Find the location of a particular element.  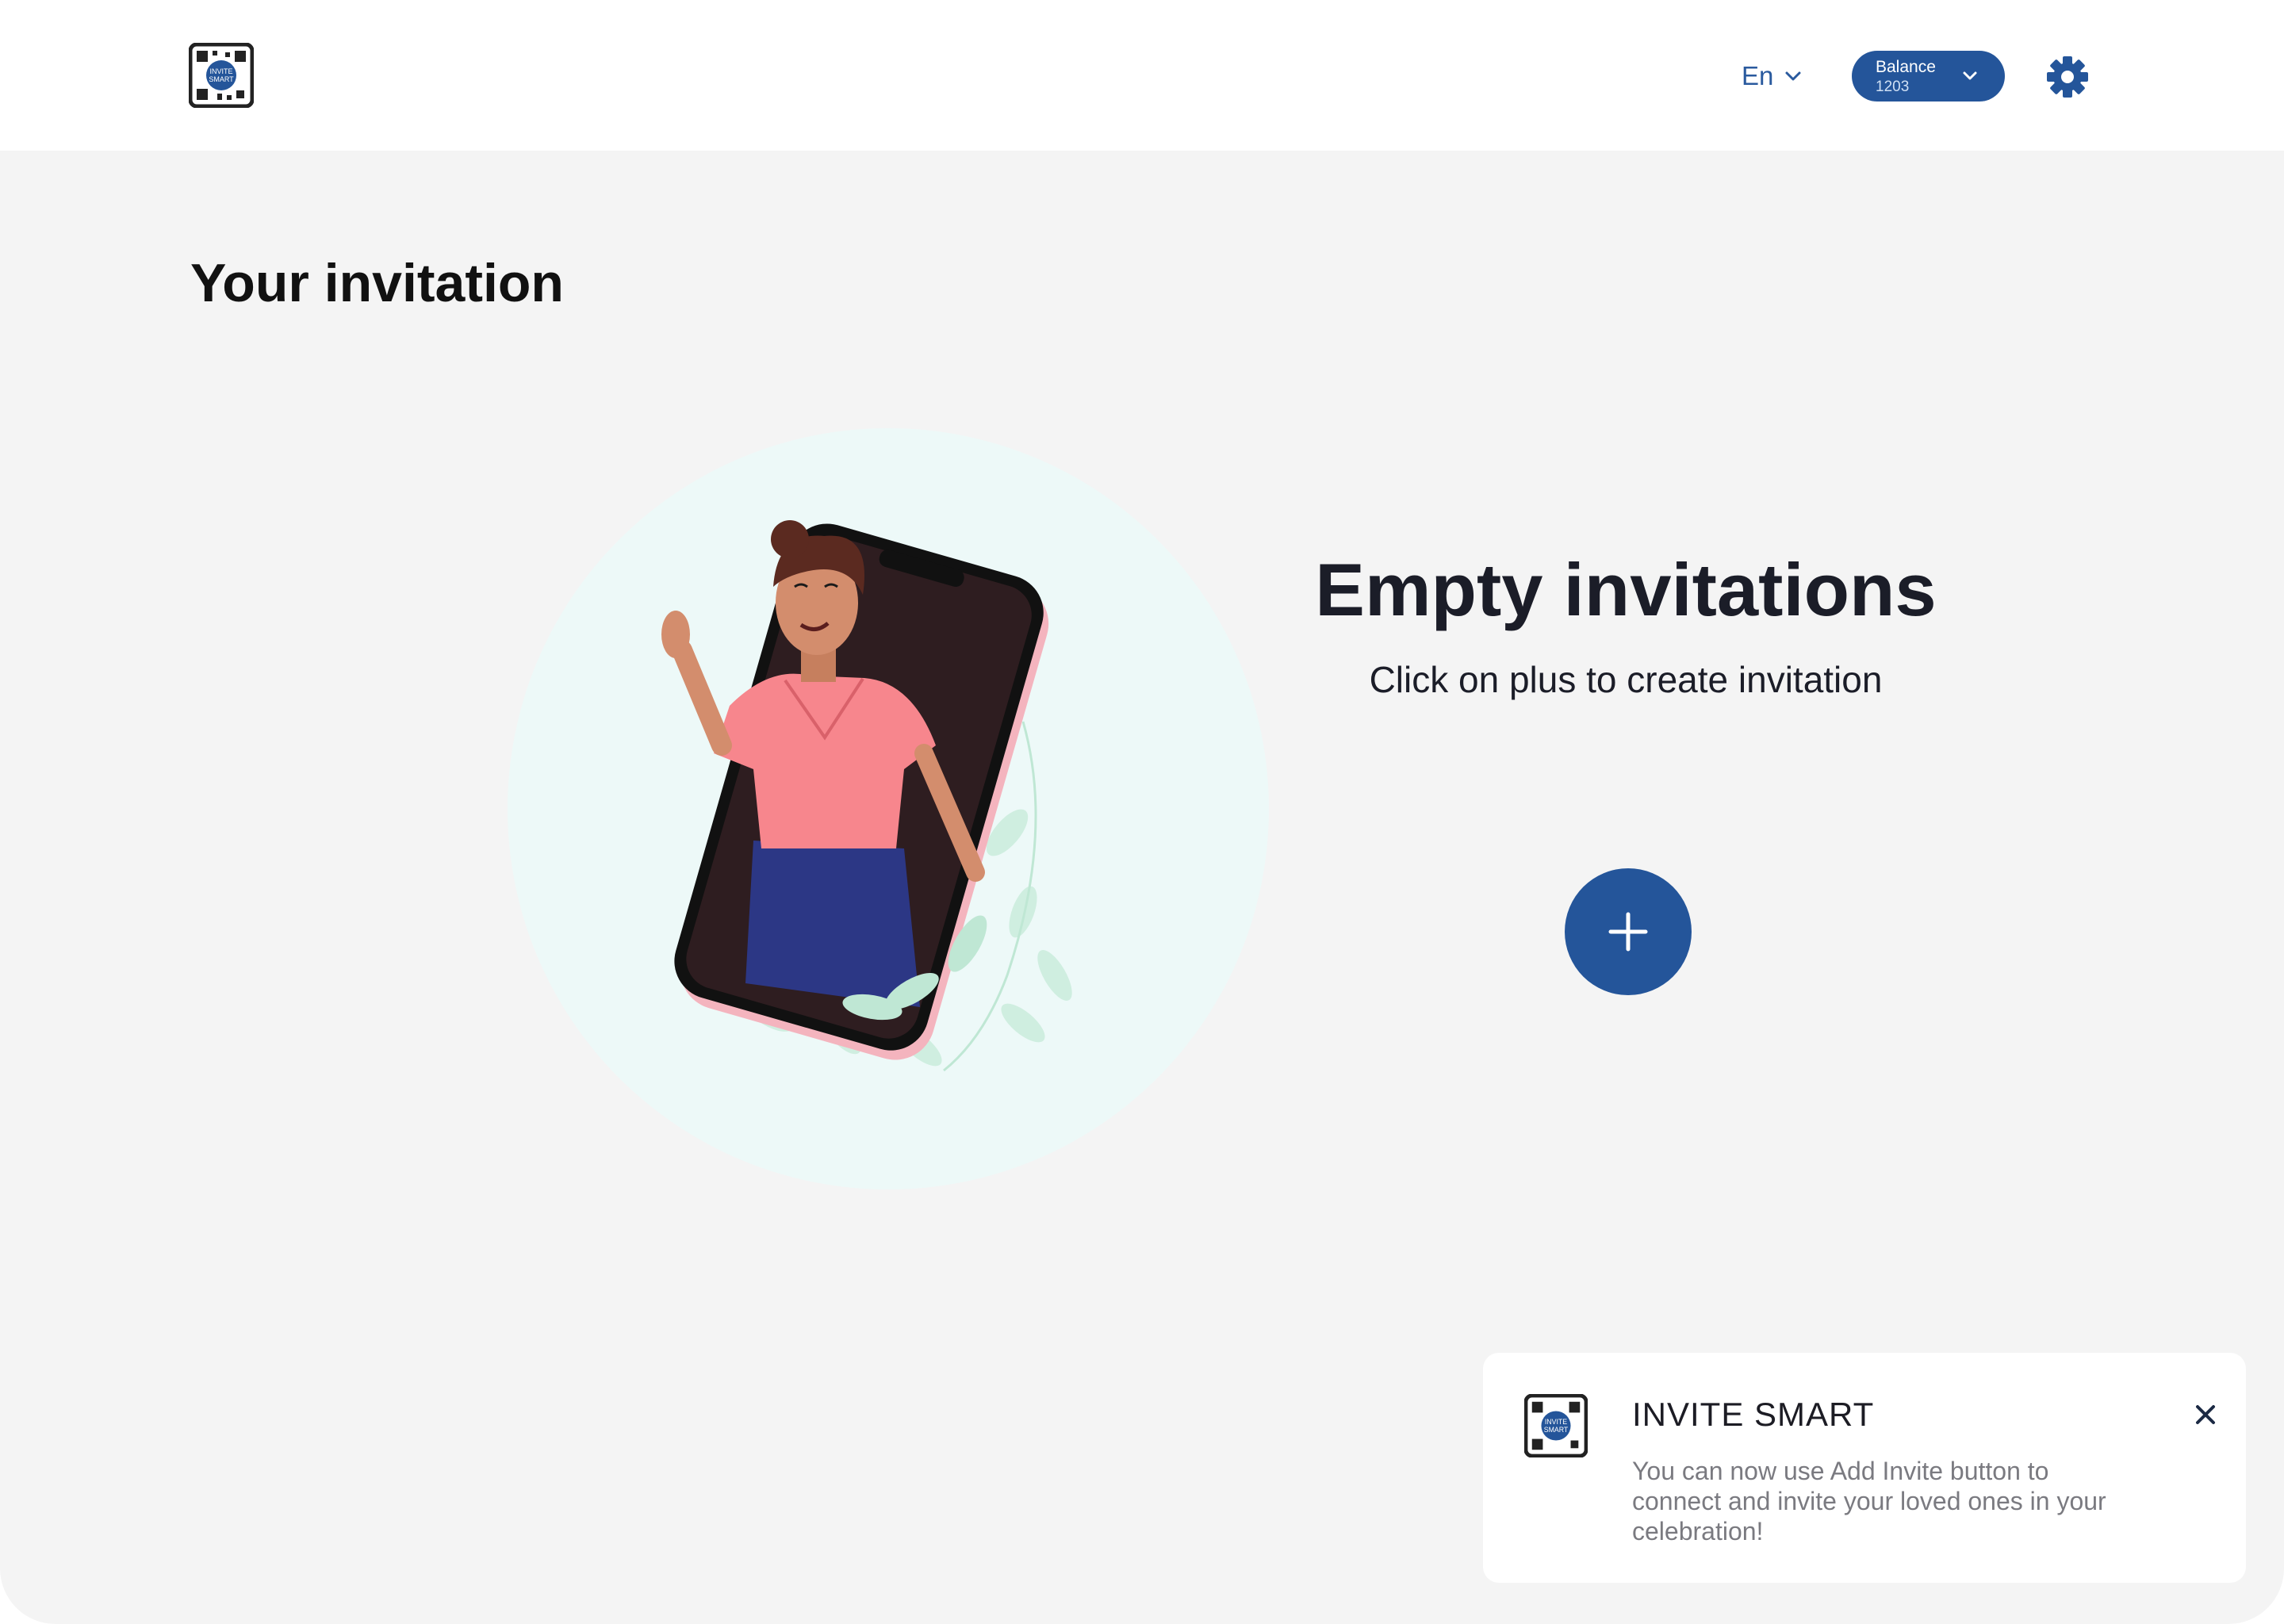

toast-title: INVITE SMART is located at coordinates (1753, 1414).